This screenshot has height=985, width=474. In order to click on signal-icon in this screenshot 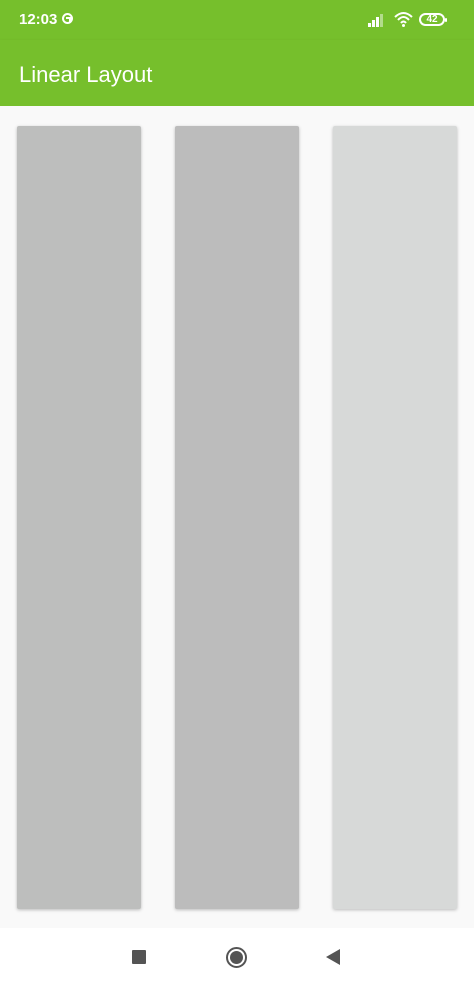, I will do `click(375, 20)`.